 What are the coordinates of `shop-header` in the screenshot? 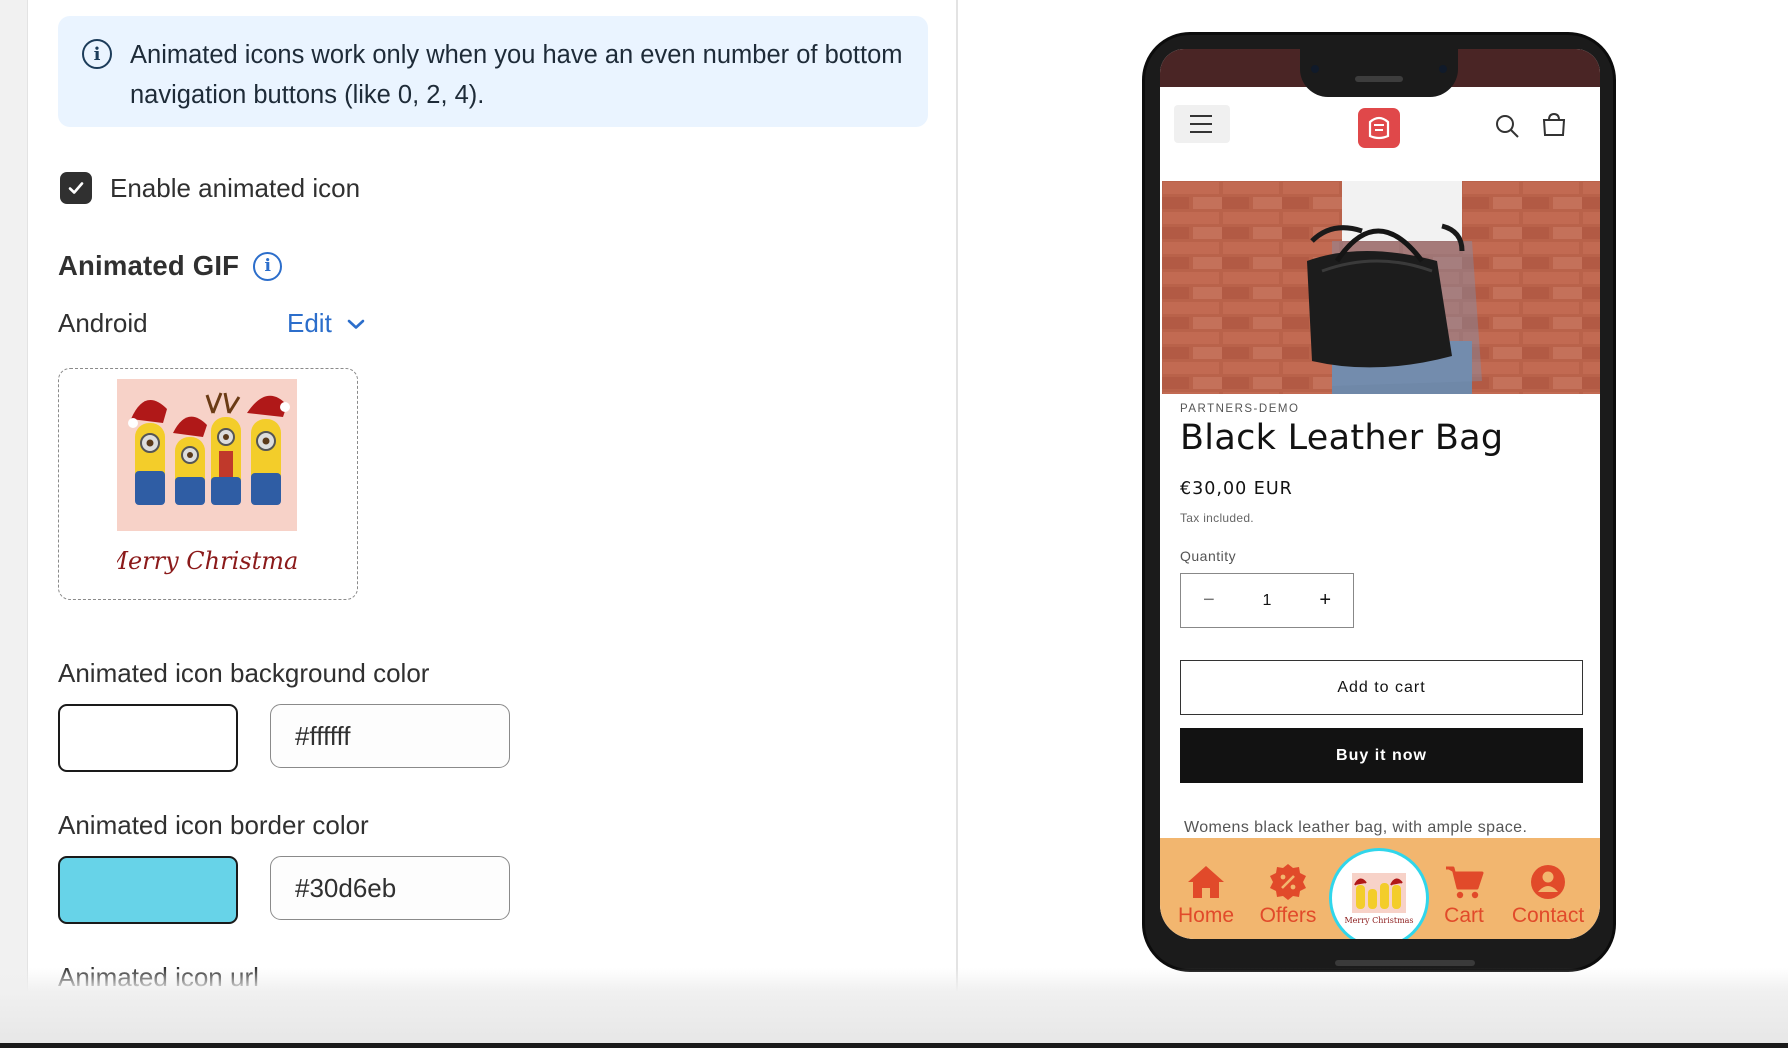 It's located at (1380, 133).